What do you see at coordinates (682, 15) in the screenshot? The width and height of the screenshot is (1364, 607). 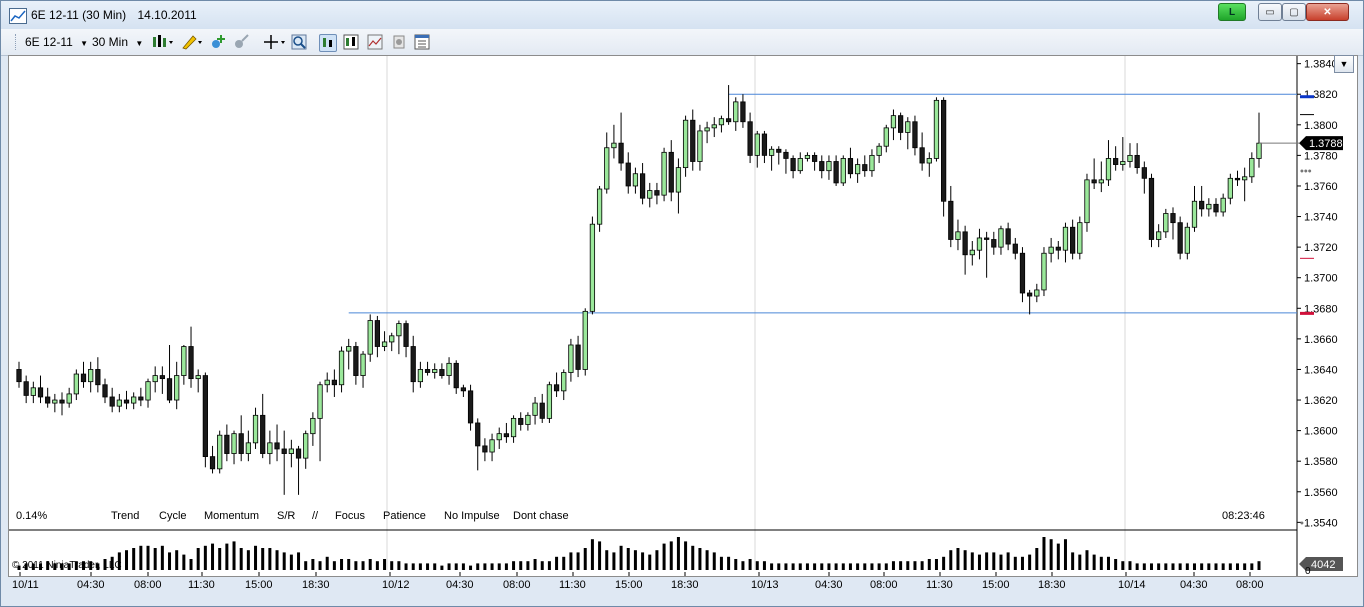 I see `title-bar: 6E 12-11 (30 Min) 14.10.2011 L ▭ ▢ ✕` at bounding box center [682, 15].